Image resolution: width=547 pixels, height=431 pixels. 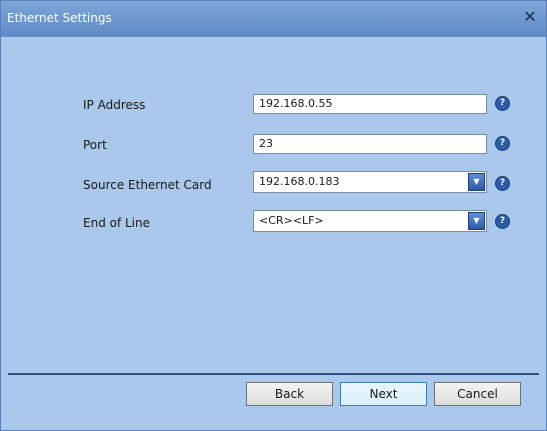 What do you see at coordinates (370, 182) in the screenshot?
I see `source-ethernet-card-select: 192.168.0.183 ▼` at bounding box center [370, 182].